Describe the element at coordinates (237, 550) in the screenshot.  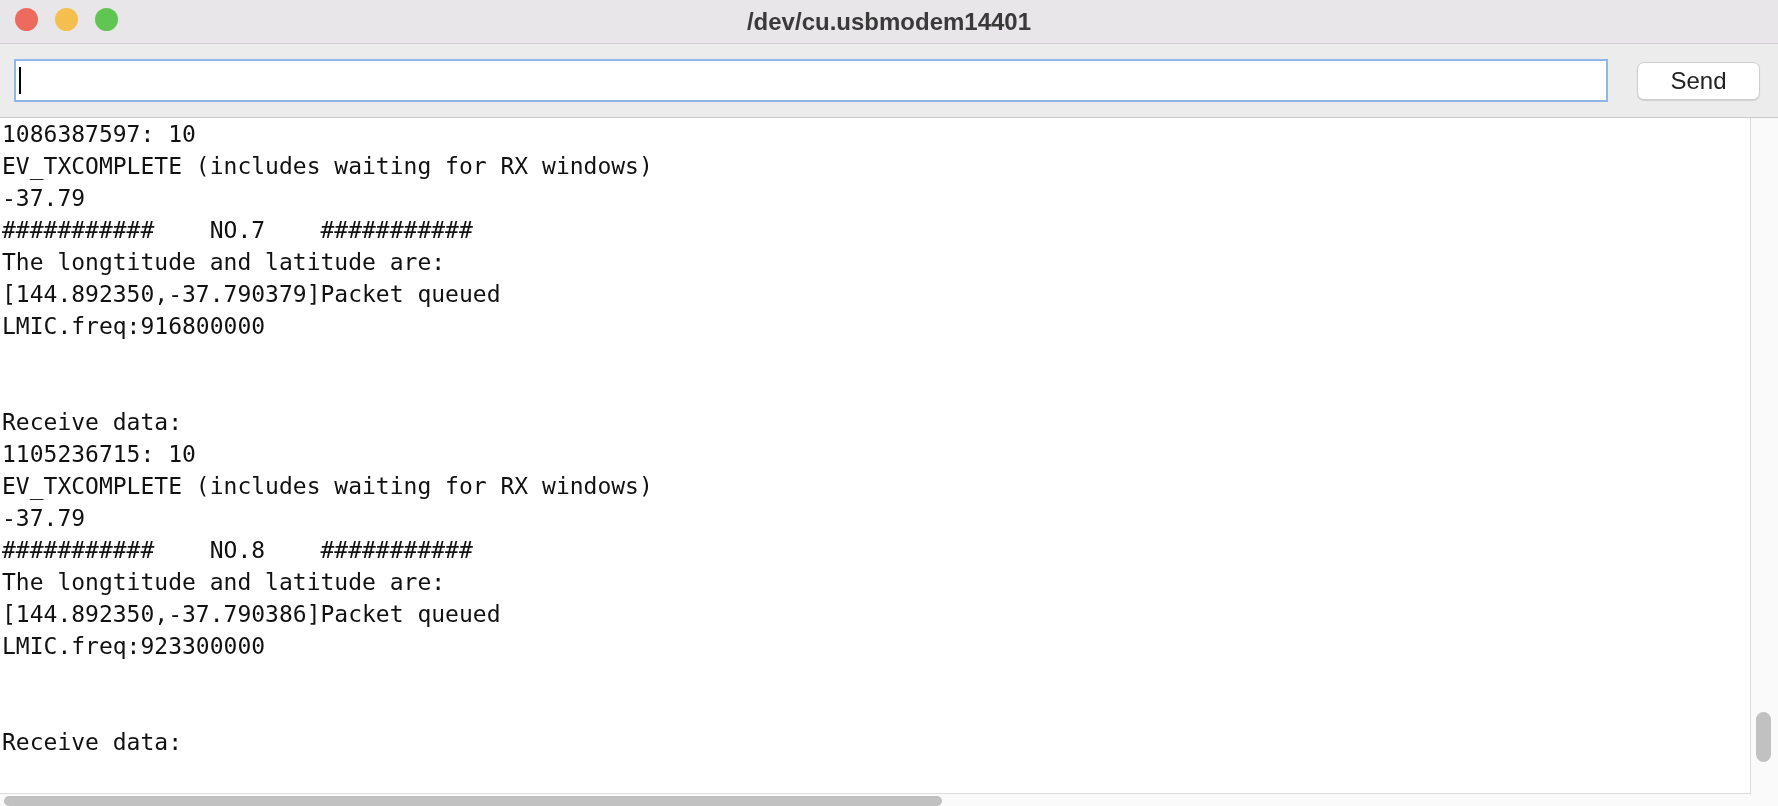
I see `log-line: ########### NO.8 ###########` at that location.